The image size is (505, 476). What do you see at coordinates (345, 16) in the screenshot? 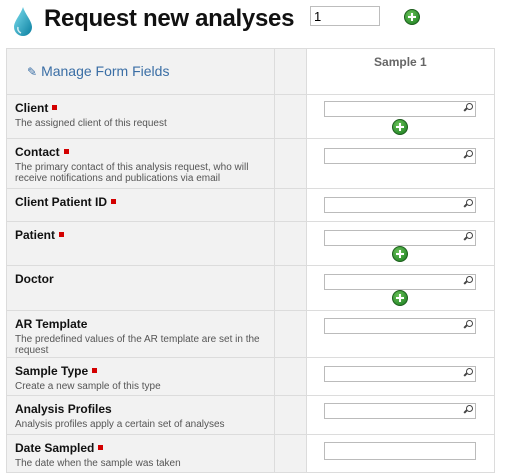
I see `sample-count-input` at bounding box center [345, 16].